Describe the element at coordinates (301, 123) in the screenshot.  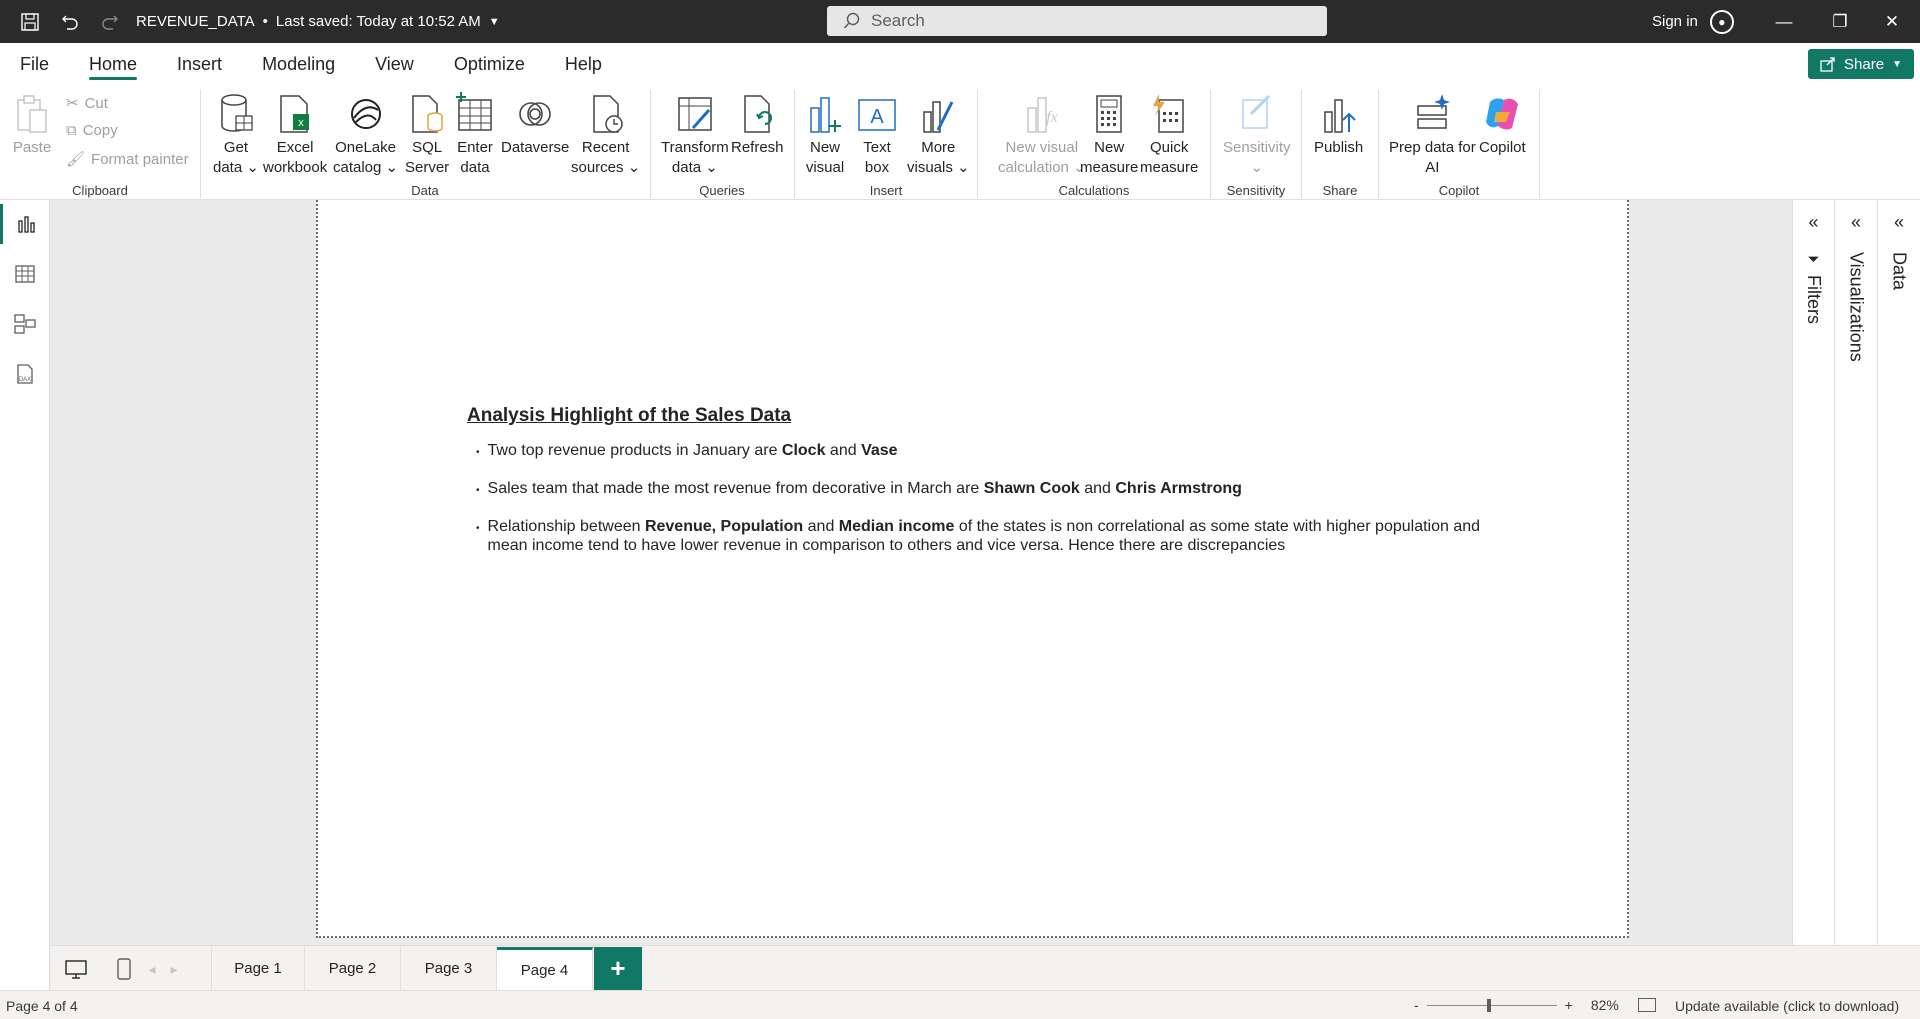
I see `svg-text: x` at that location.